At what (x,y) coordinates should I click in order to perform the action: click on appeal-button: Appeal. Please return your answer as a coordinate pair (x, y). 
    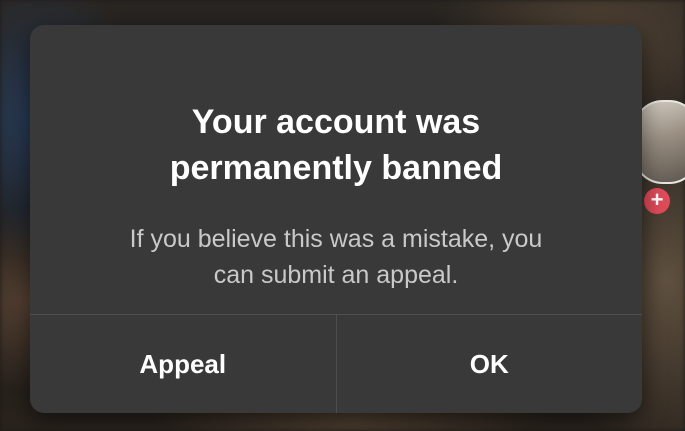
    Looking at the image, I should click on (183, 364).